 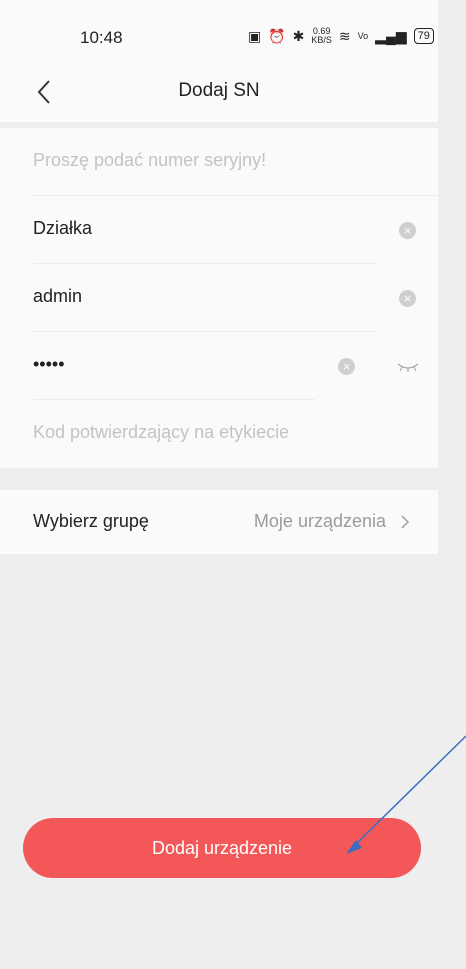 I want to click on status-icons: ▣ ⏰ ✱ 0.69 KB/S ≋ Vo ▂▄▆ 79, so click(x=341, y=36).